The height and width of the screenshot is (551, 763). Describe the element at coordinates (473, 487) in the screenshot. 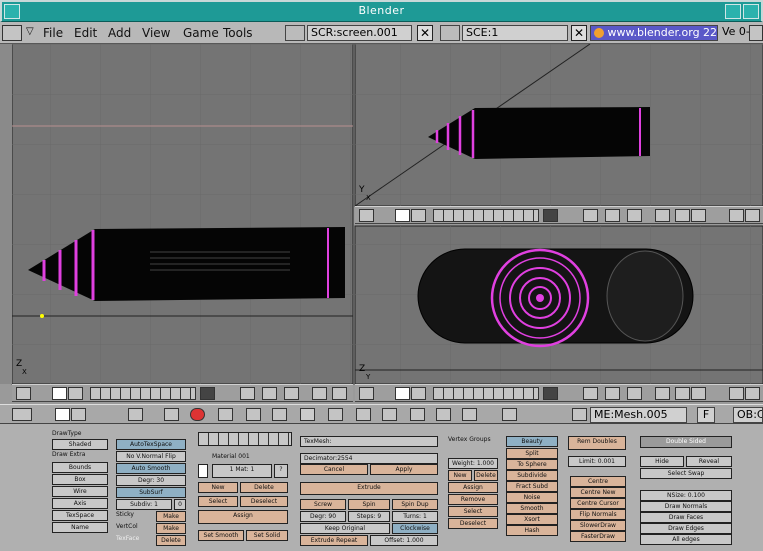

I see `vgroup-assign-button: Assign` at that location.